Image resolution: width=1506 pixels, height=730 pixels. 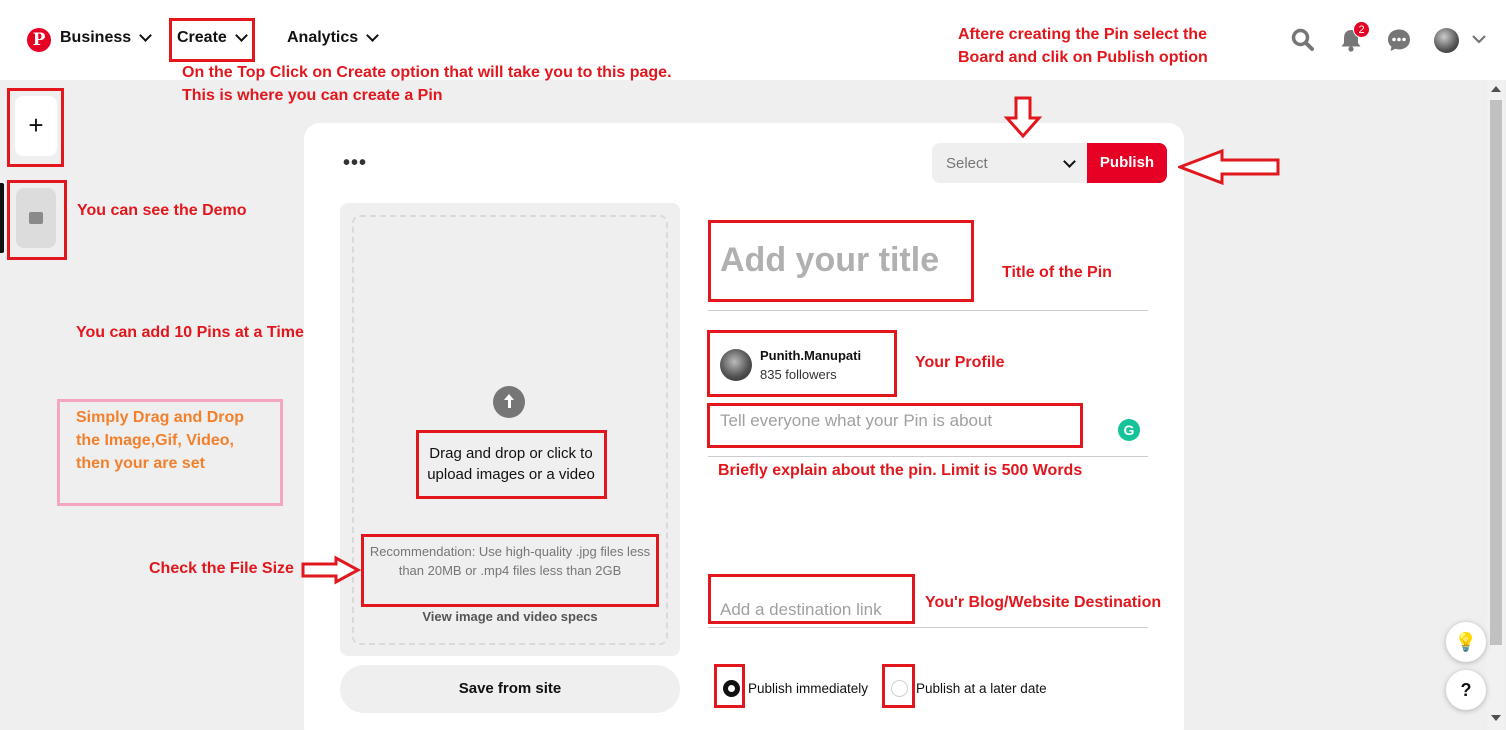 I want to click on annotation-drag-line3: then your are set, so click(x=140, y=463).